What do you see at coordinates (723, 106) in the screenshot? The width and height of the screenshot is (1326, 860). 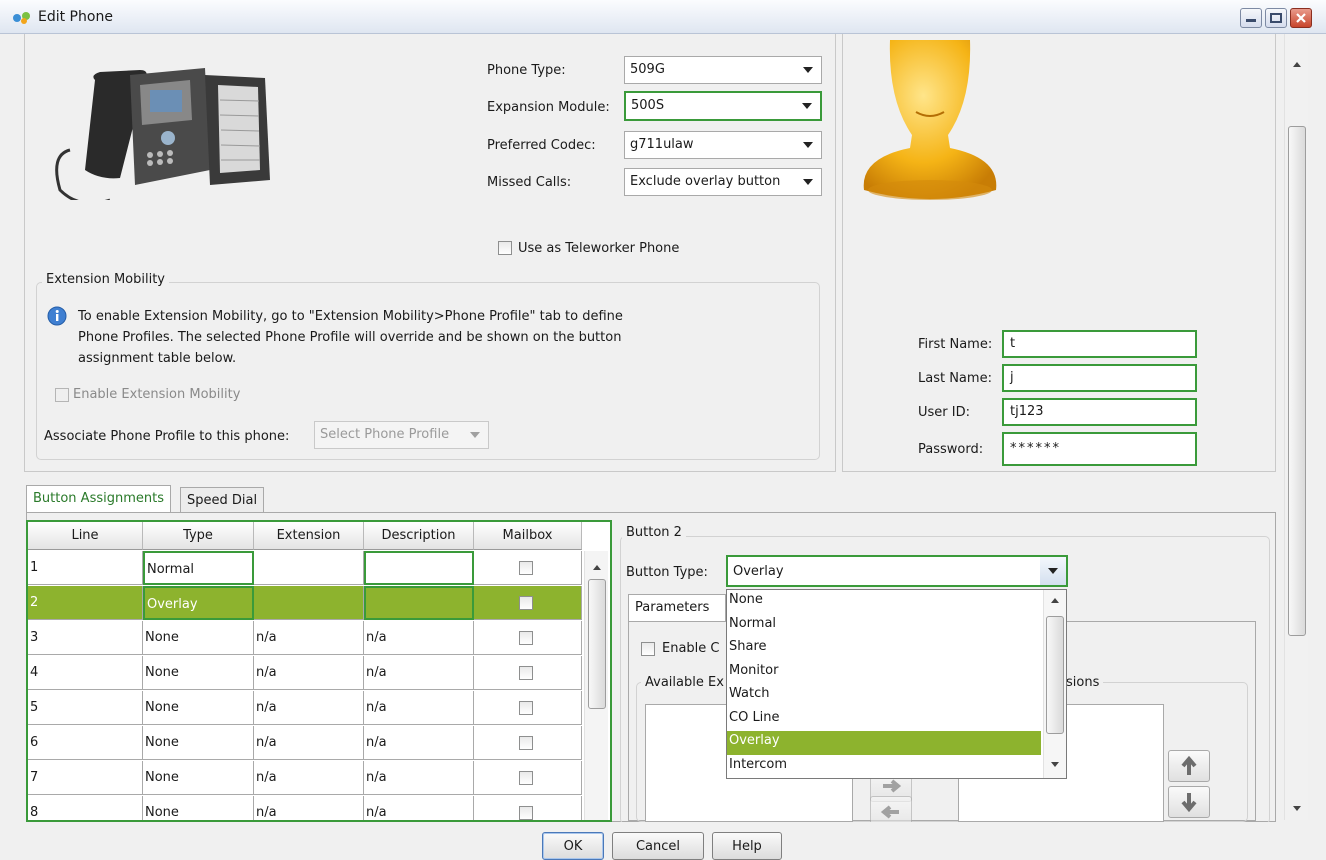 I see `expansion-module-select: 500S` at bounding box center [723, 106].